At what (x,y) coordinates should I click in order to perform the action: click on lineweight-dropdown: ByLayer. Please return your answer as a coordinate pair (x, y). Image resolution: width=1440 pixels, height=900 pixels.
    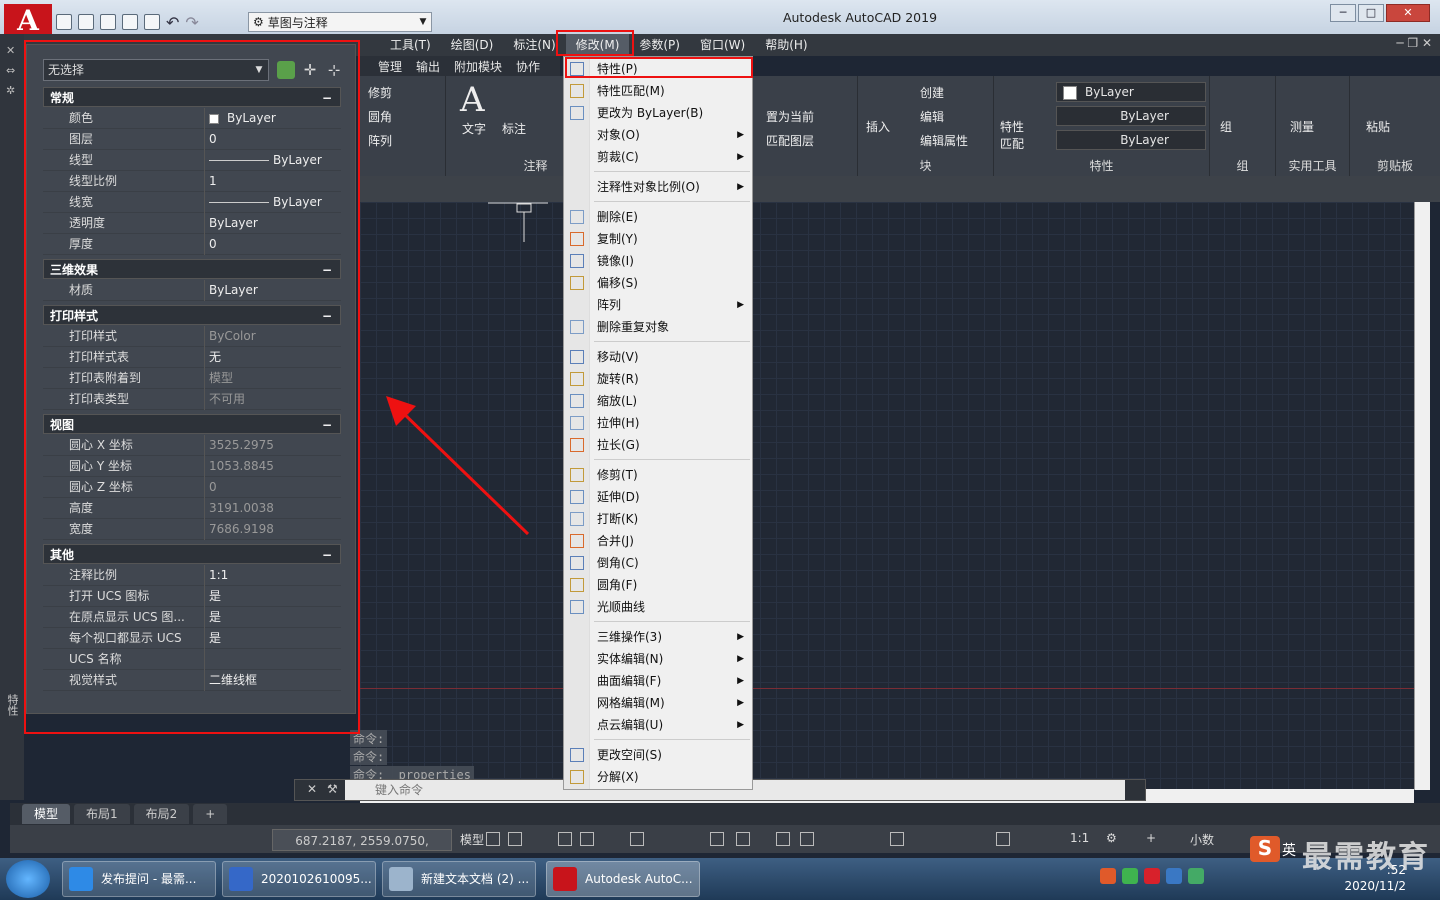
    Looking at the image, I should click on (1131, 140).